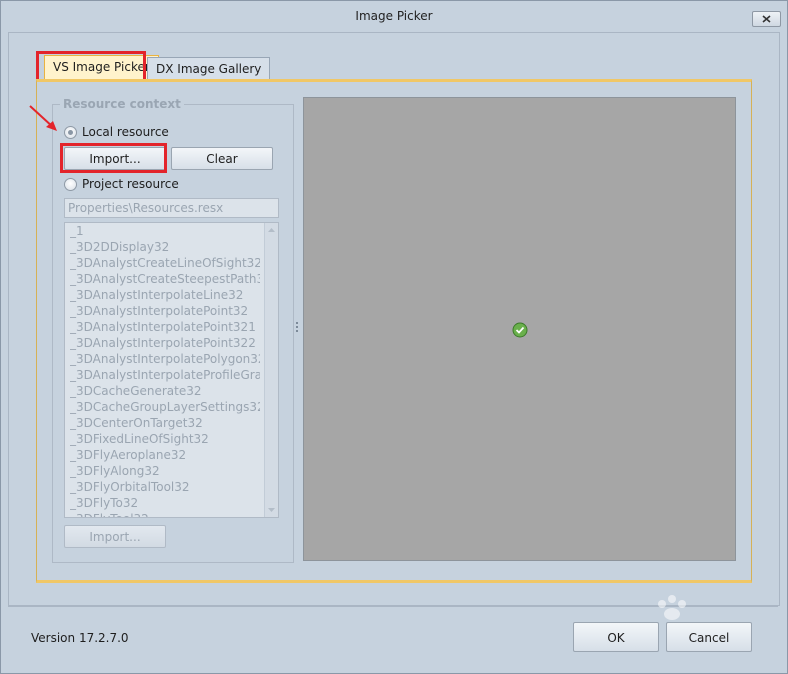  Describe the element at coordinates (297, 329) in the screenshot. I see `splitter-handle` at that location.